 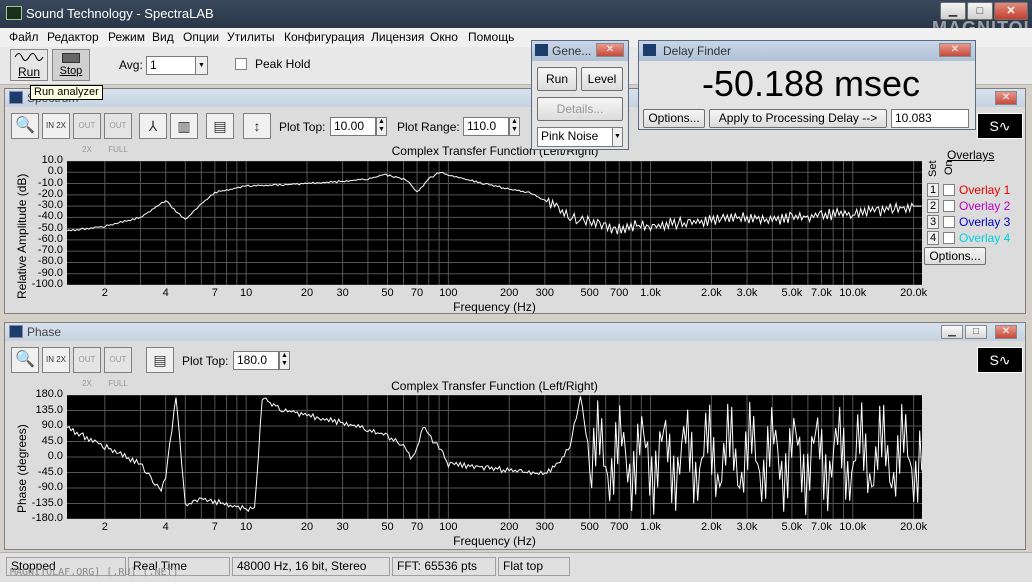 What do you see at coordinates (955, 50) in the screenshot?
I see `delay-finder-close-icon: ✕` at bounding box center [955, 50].